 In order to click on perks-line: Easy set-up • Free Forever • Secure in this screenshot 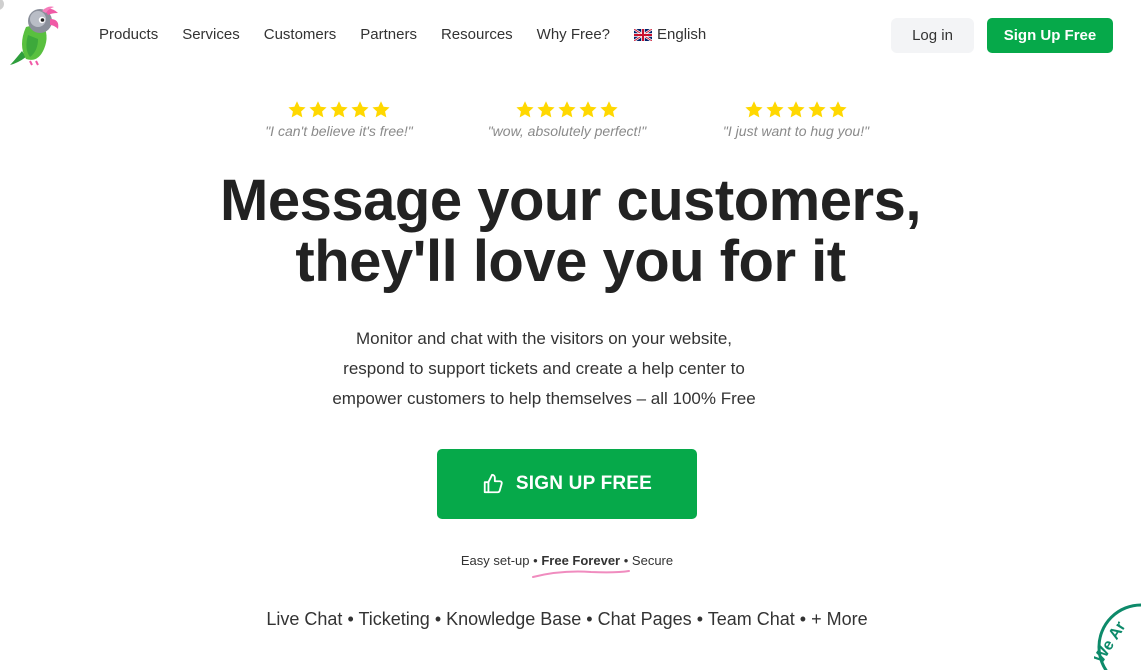, I will do `click(567, 560)`.